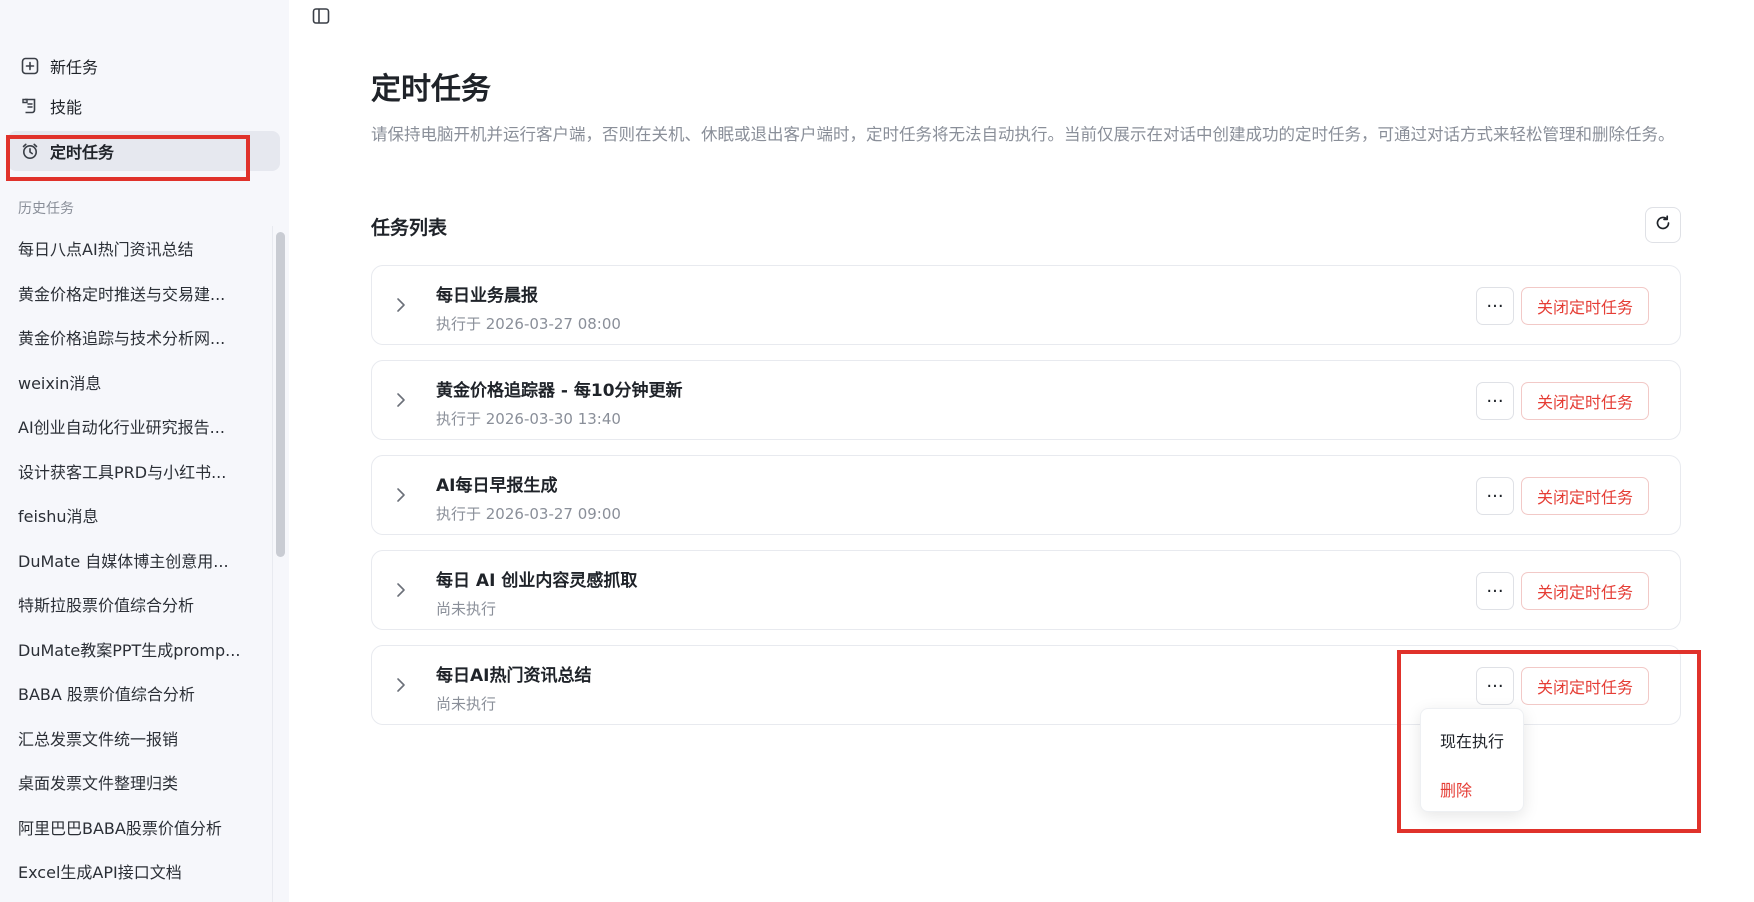  What do you see at coordinates (1026, 590) in the screenshot?
I see `task-card: 每日 AI 创业内容灵感抓取 尚未执行 ··· 关闭定时任务` at bounding box center [1026, 590].